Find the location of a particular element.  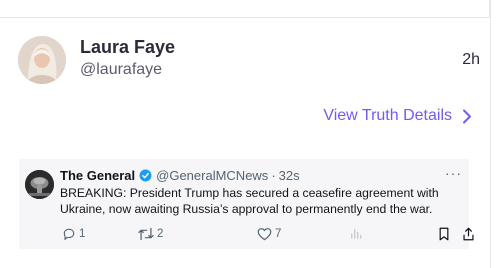

tweet-author-handle: @GeneralMCNews is located at coordinates (212, 175).